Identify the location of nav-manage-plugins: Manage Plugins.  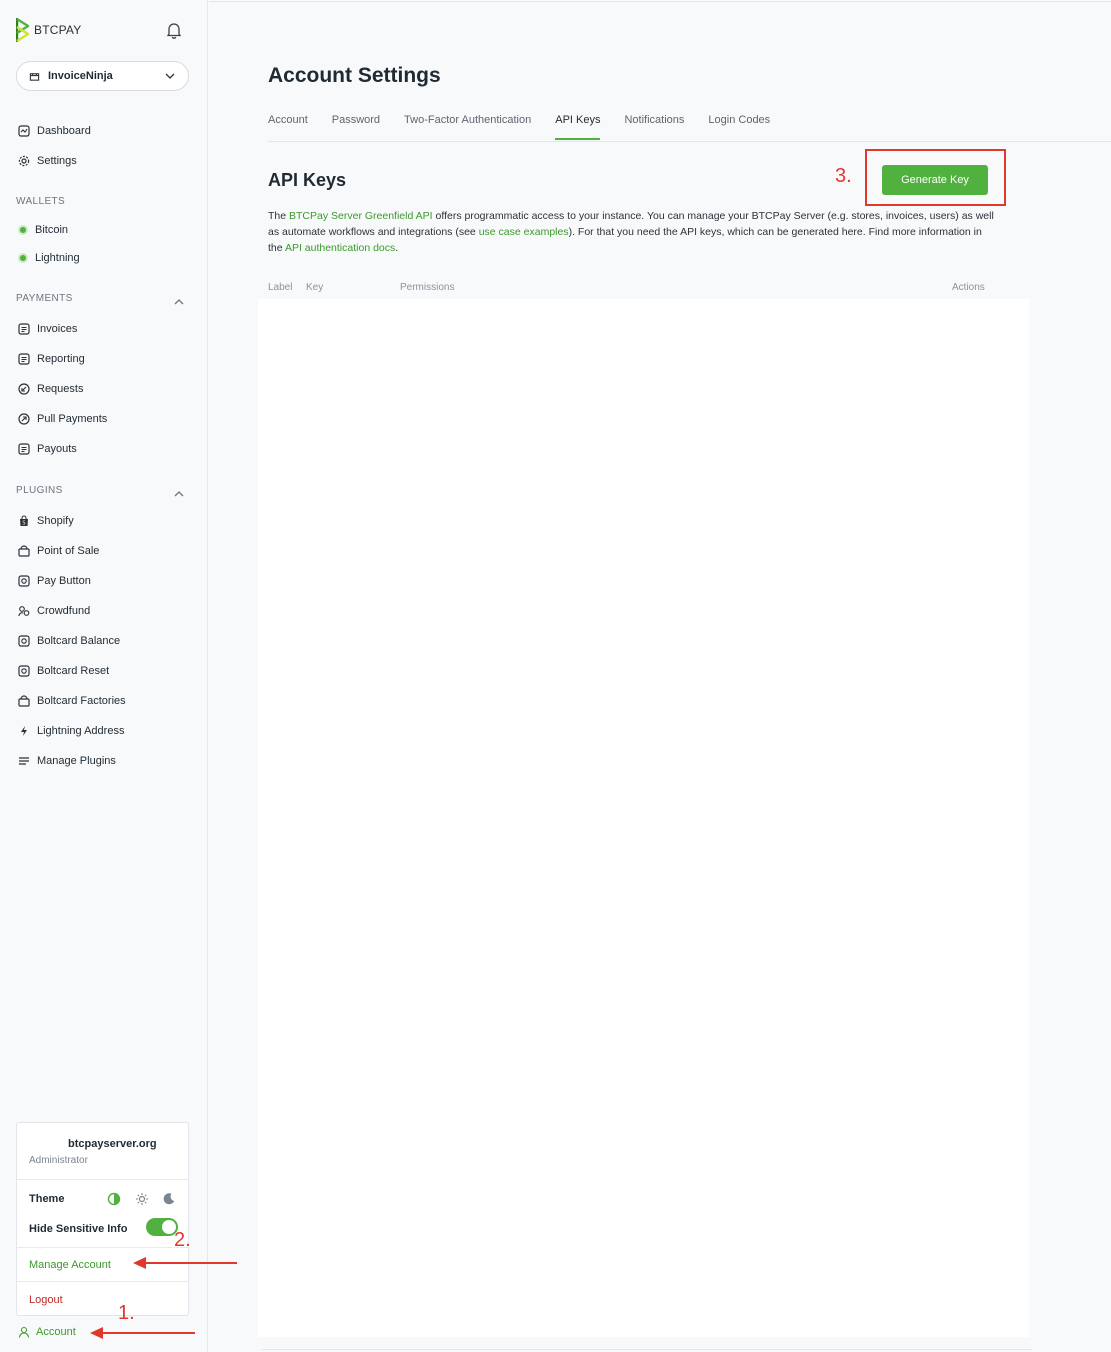
(67, 761).